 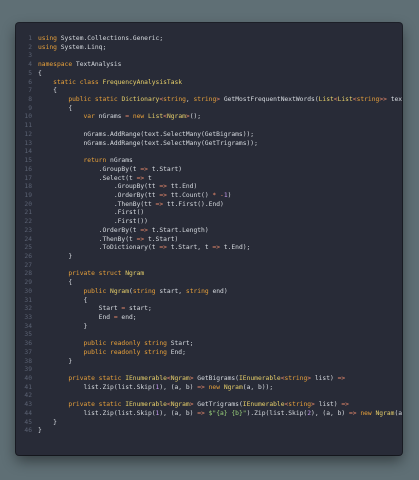 I want to click on code-line: 29 {, so click(x=209, y=283).